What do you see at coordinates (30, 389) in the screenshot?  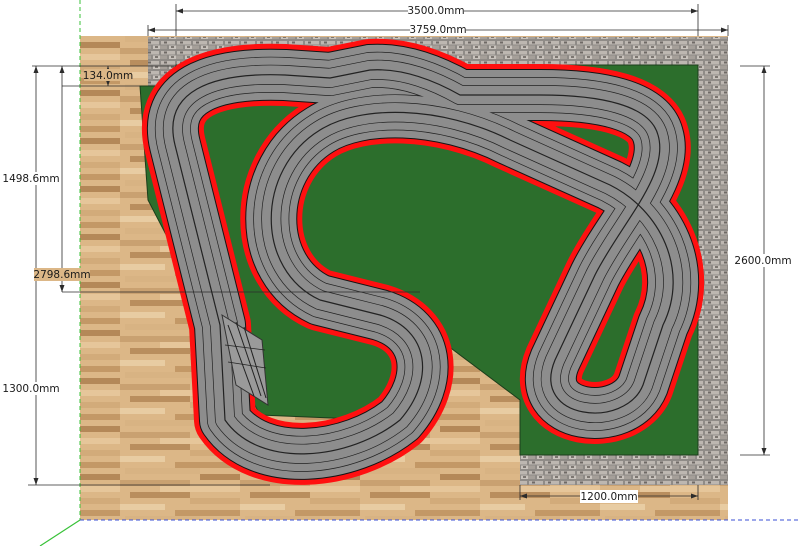 I see `dim-left-lower: 1300.0mm` at bounding box center [30, 389].